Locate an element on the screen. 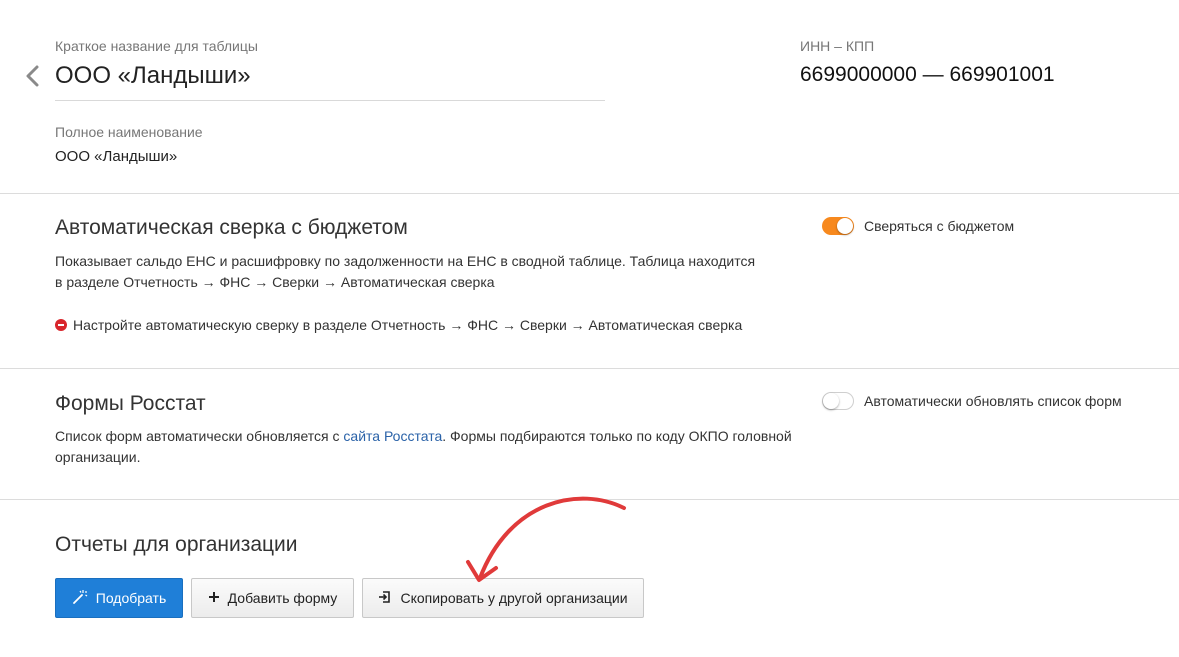  pick-button: Подобрать is located at coordinates (119, 598).